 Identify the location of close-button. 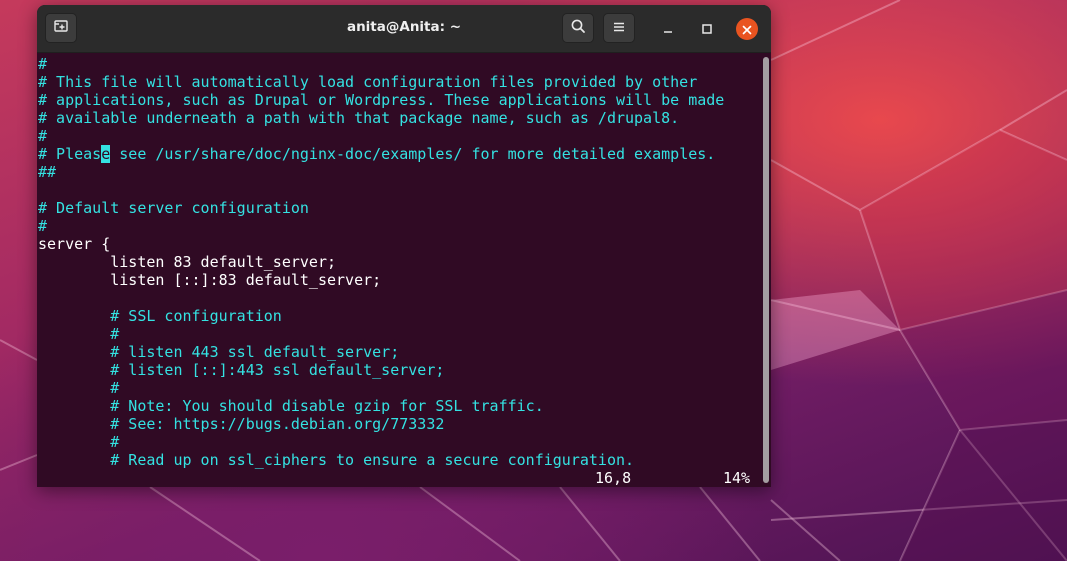
(747, 29).